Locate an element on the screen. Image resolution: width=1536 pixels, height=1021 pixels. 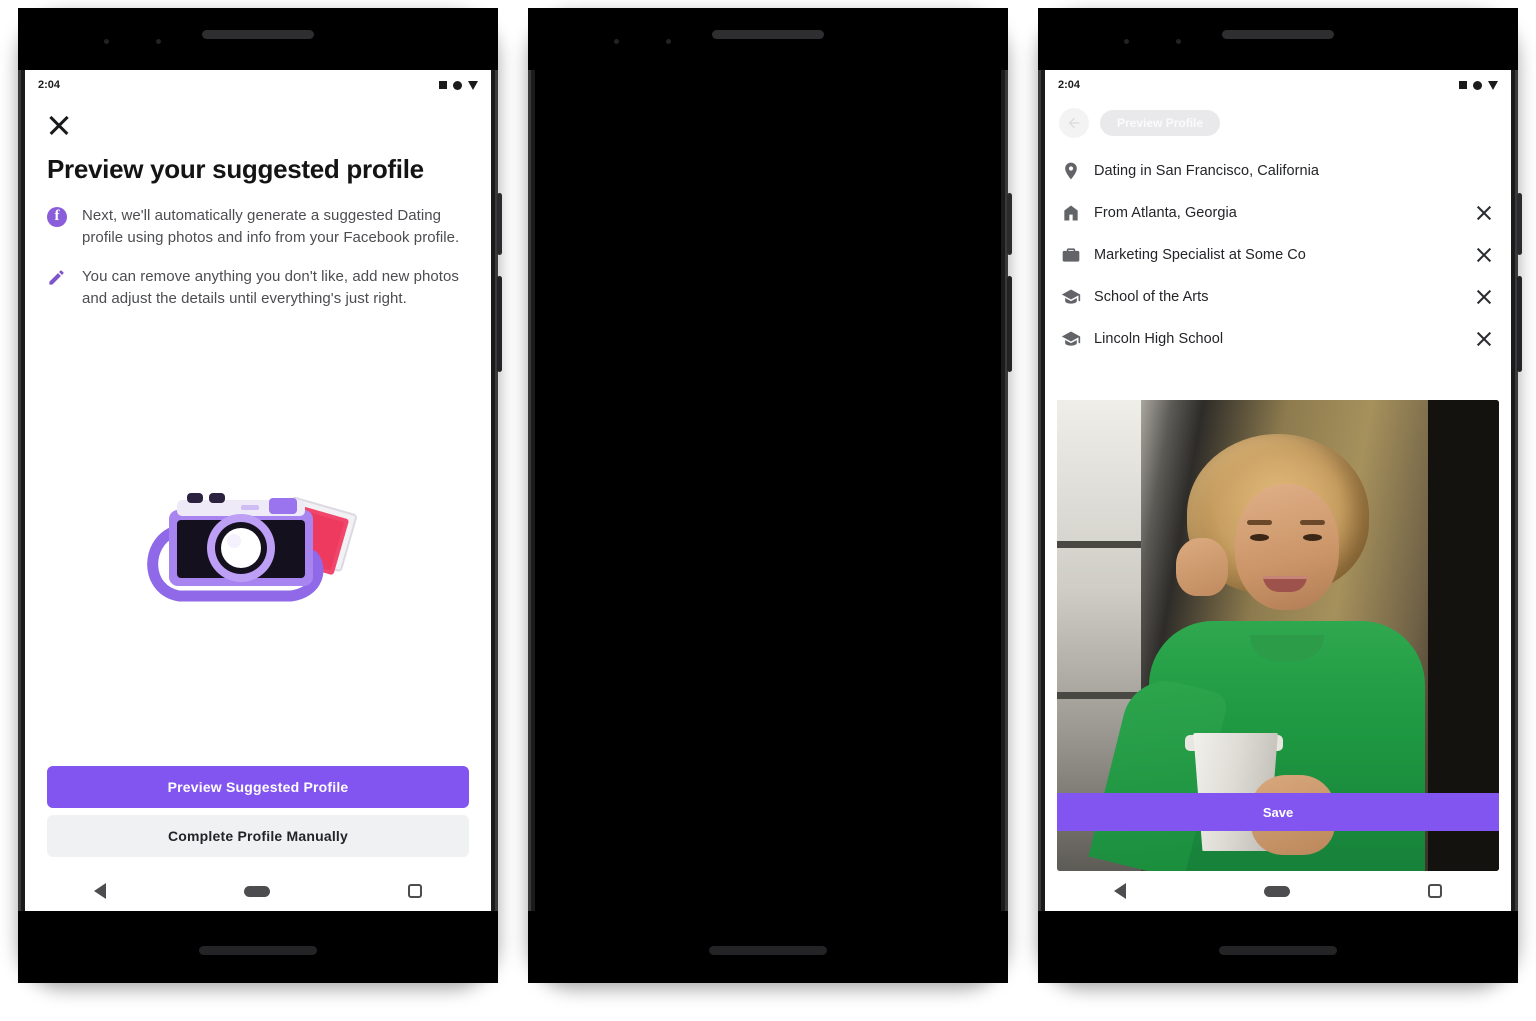
list-item: Marketing Specialist at Some Co is located at coordinates (1278, 255).